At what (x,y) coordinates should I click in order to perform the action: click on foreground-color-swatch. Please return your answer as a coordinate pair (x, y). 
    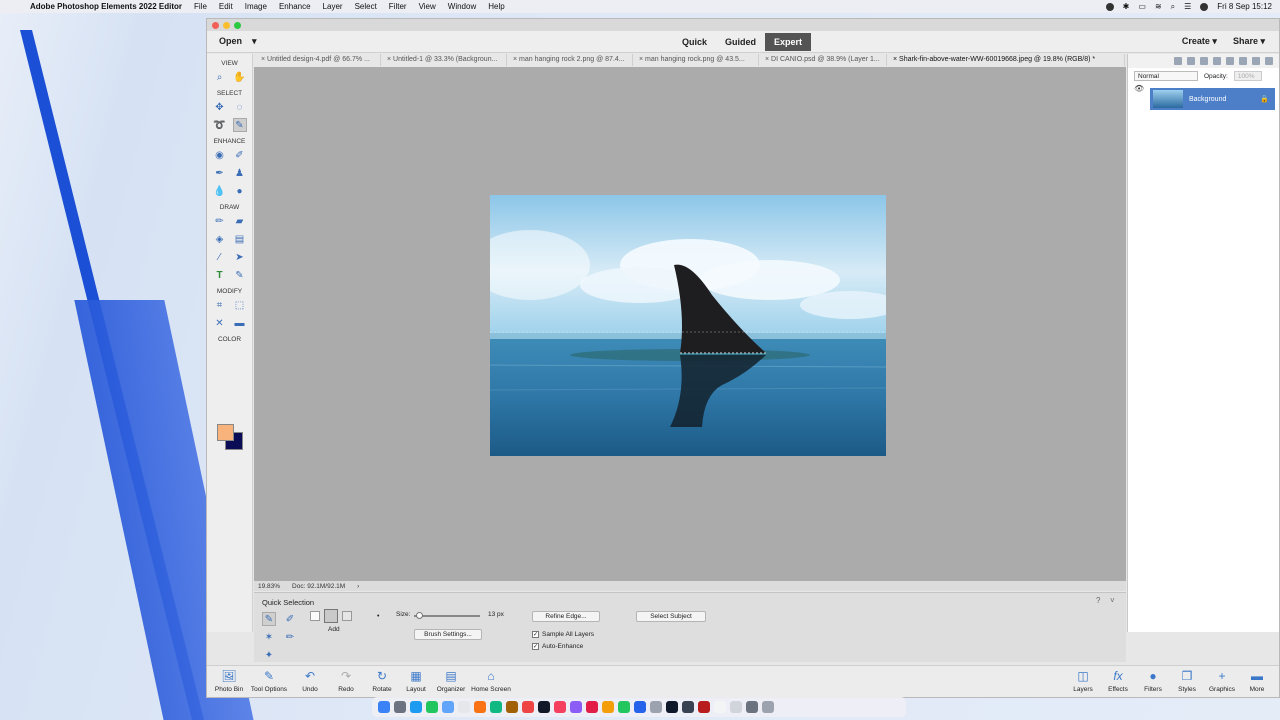
    Looking at the image, I should click on (225, 432).